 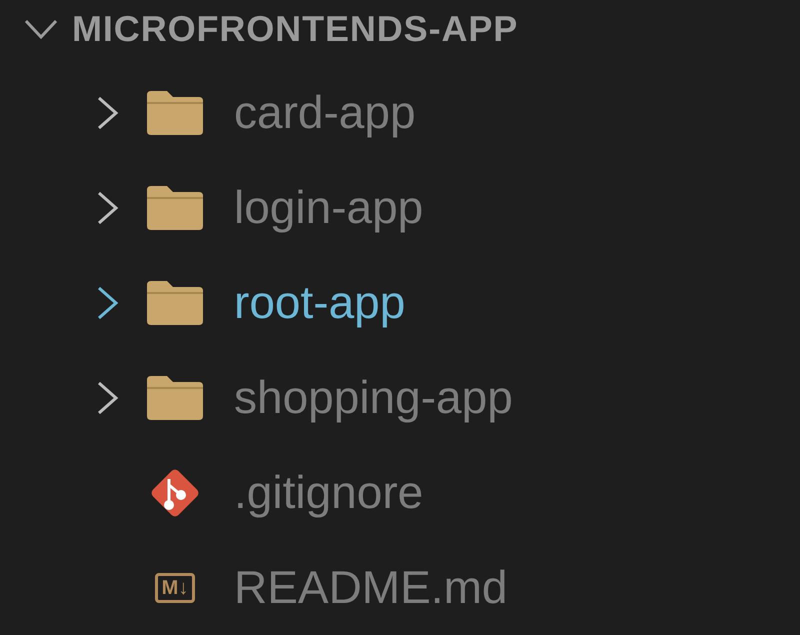 I want to click on tree-item: card-app, so click(x=400, y=112).